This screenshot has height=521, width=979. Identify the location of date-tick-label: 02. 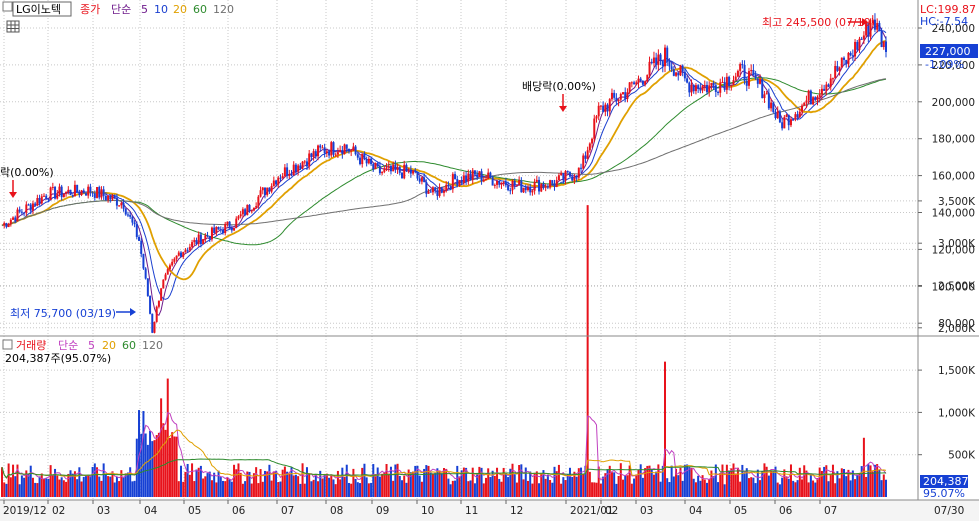
(58, 511).